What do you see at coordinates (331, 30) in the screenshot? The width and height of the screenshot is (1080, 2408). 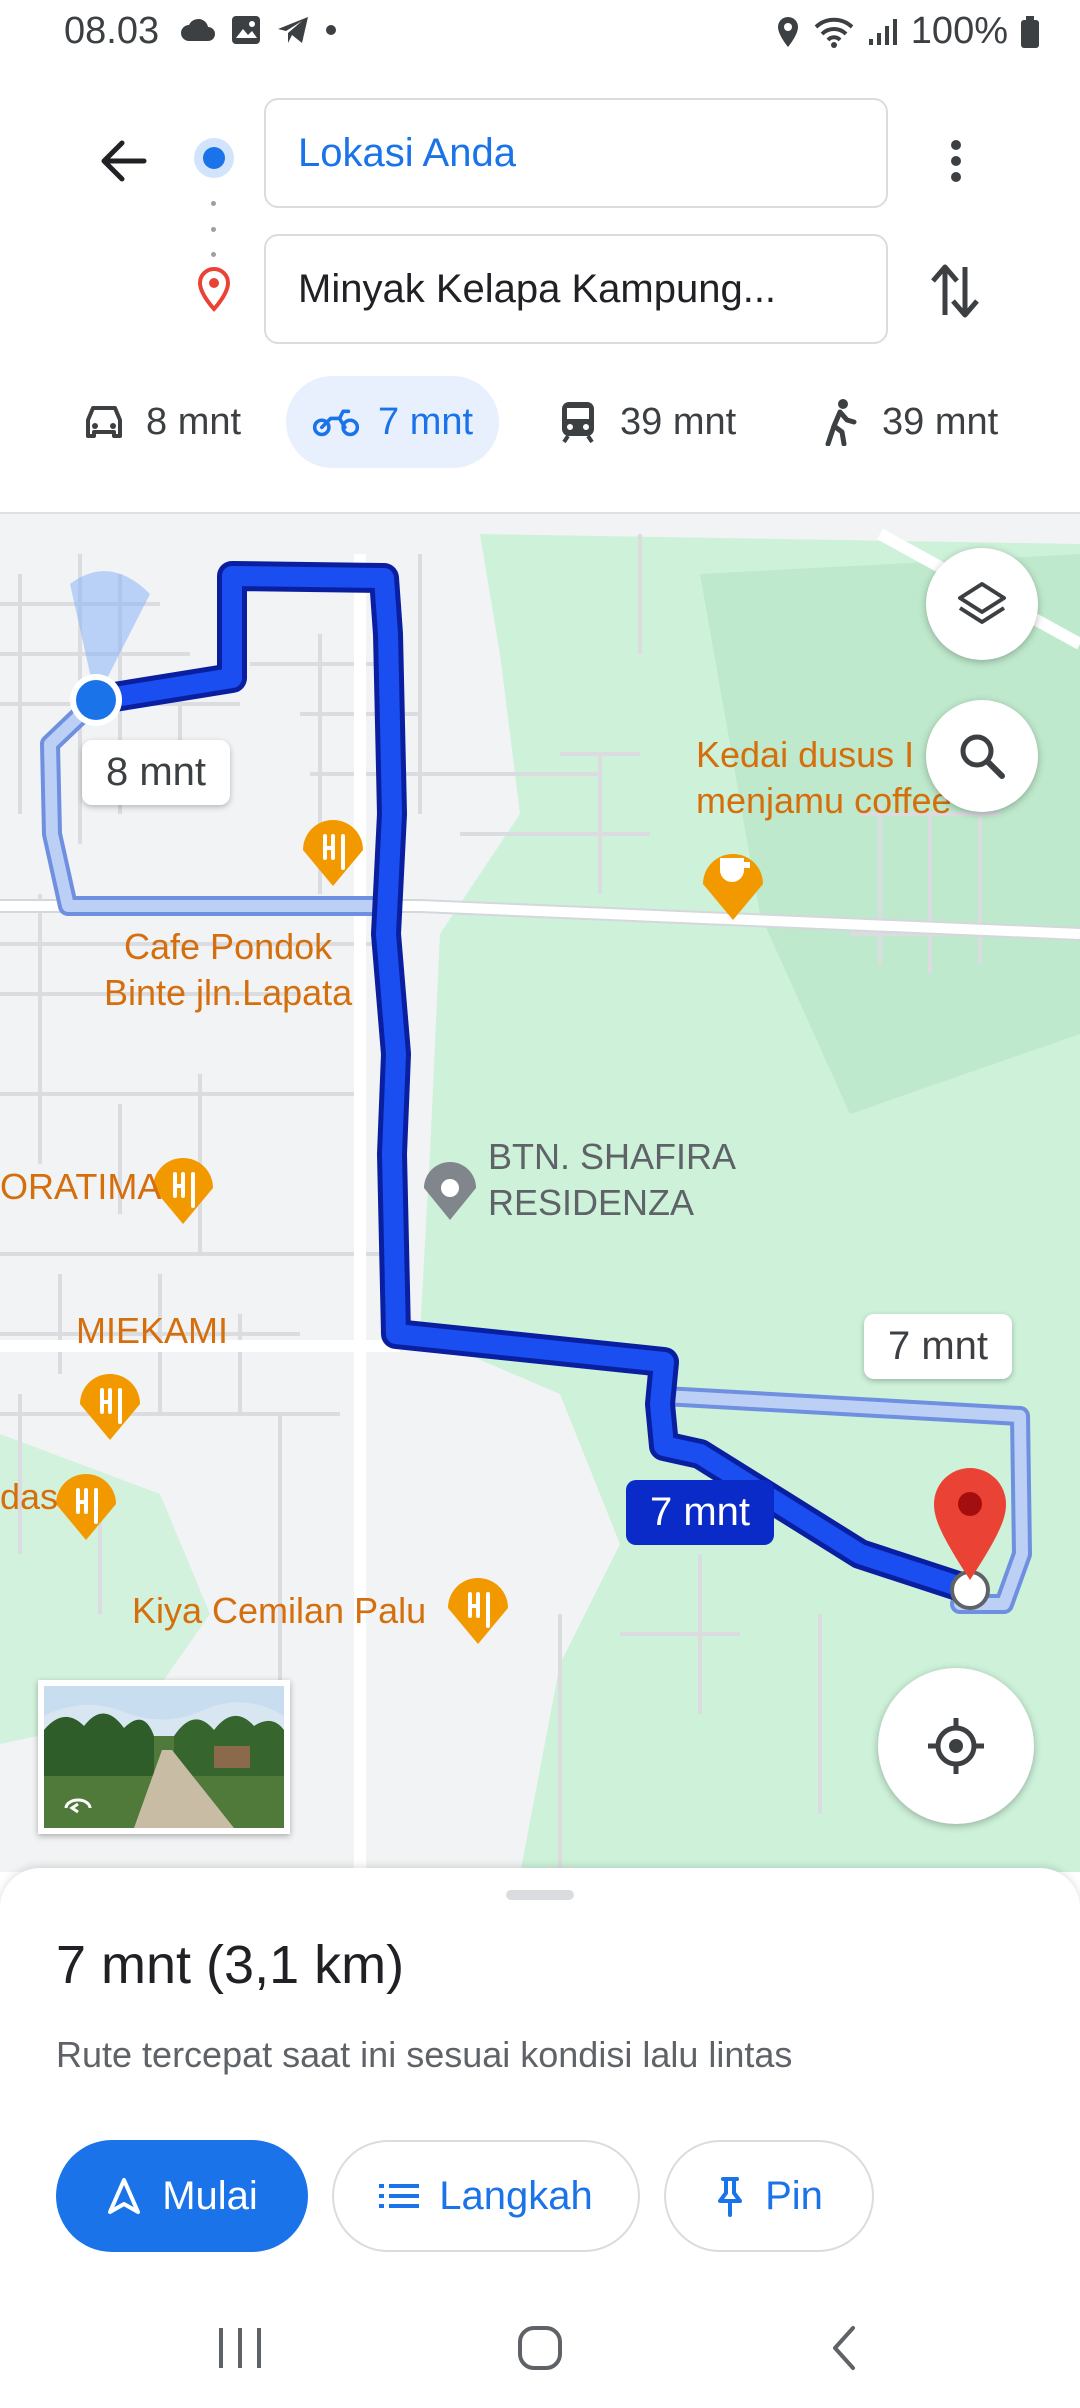 I see `dot-icon` at bounding box center [331, 30].